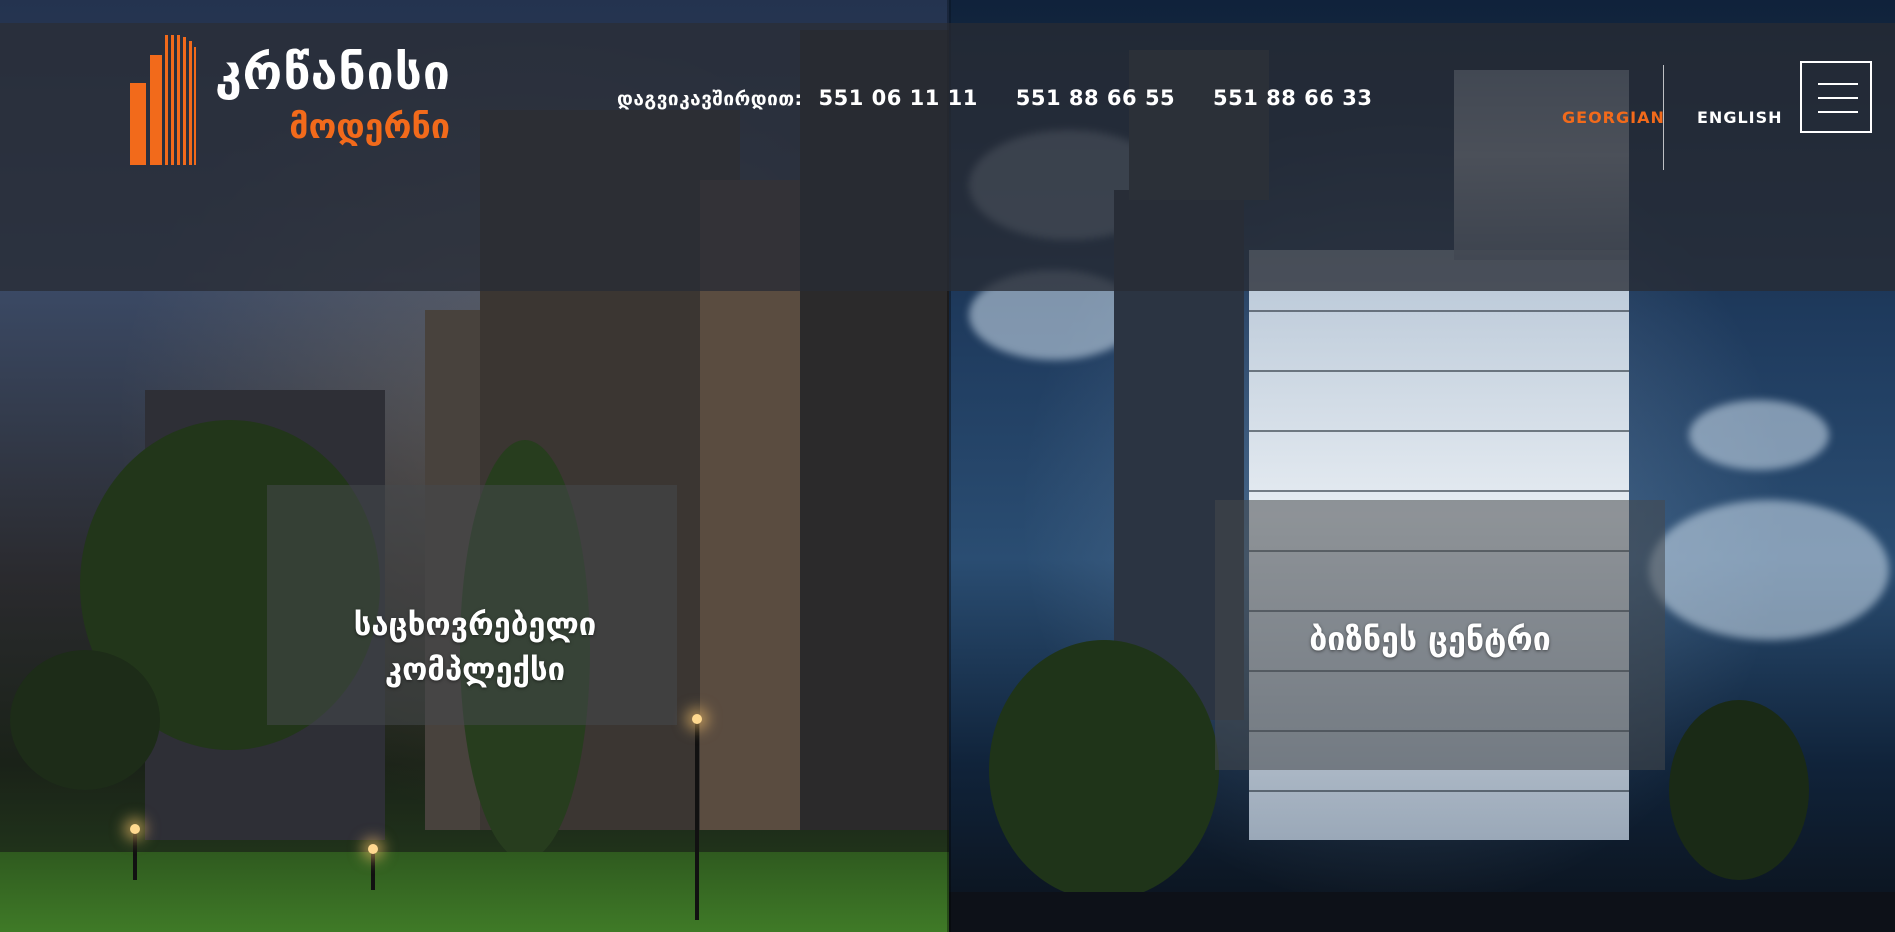 Image resolution: width=1895 pixels, height=932 pixels. Describe the element at coordinates (369, 127) in the screenshot. I see `brand-subtitle: მოდერნი` at that location.